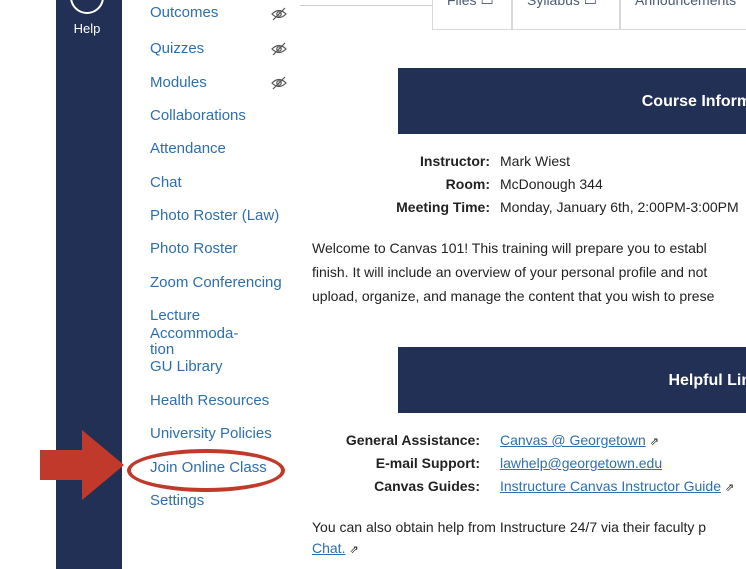 Image resolution: width=746 pixels, height=569 pixels. I want to click on email-support-link: lawhelp@georgetown.edu, so click(581, 463).